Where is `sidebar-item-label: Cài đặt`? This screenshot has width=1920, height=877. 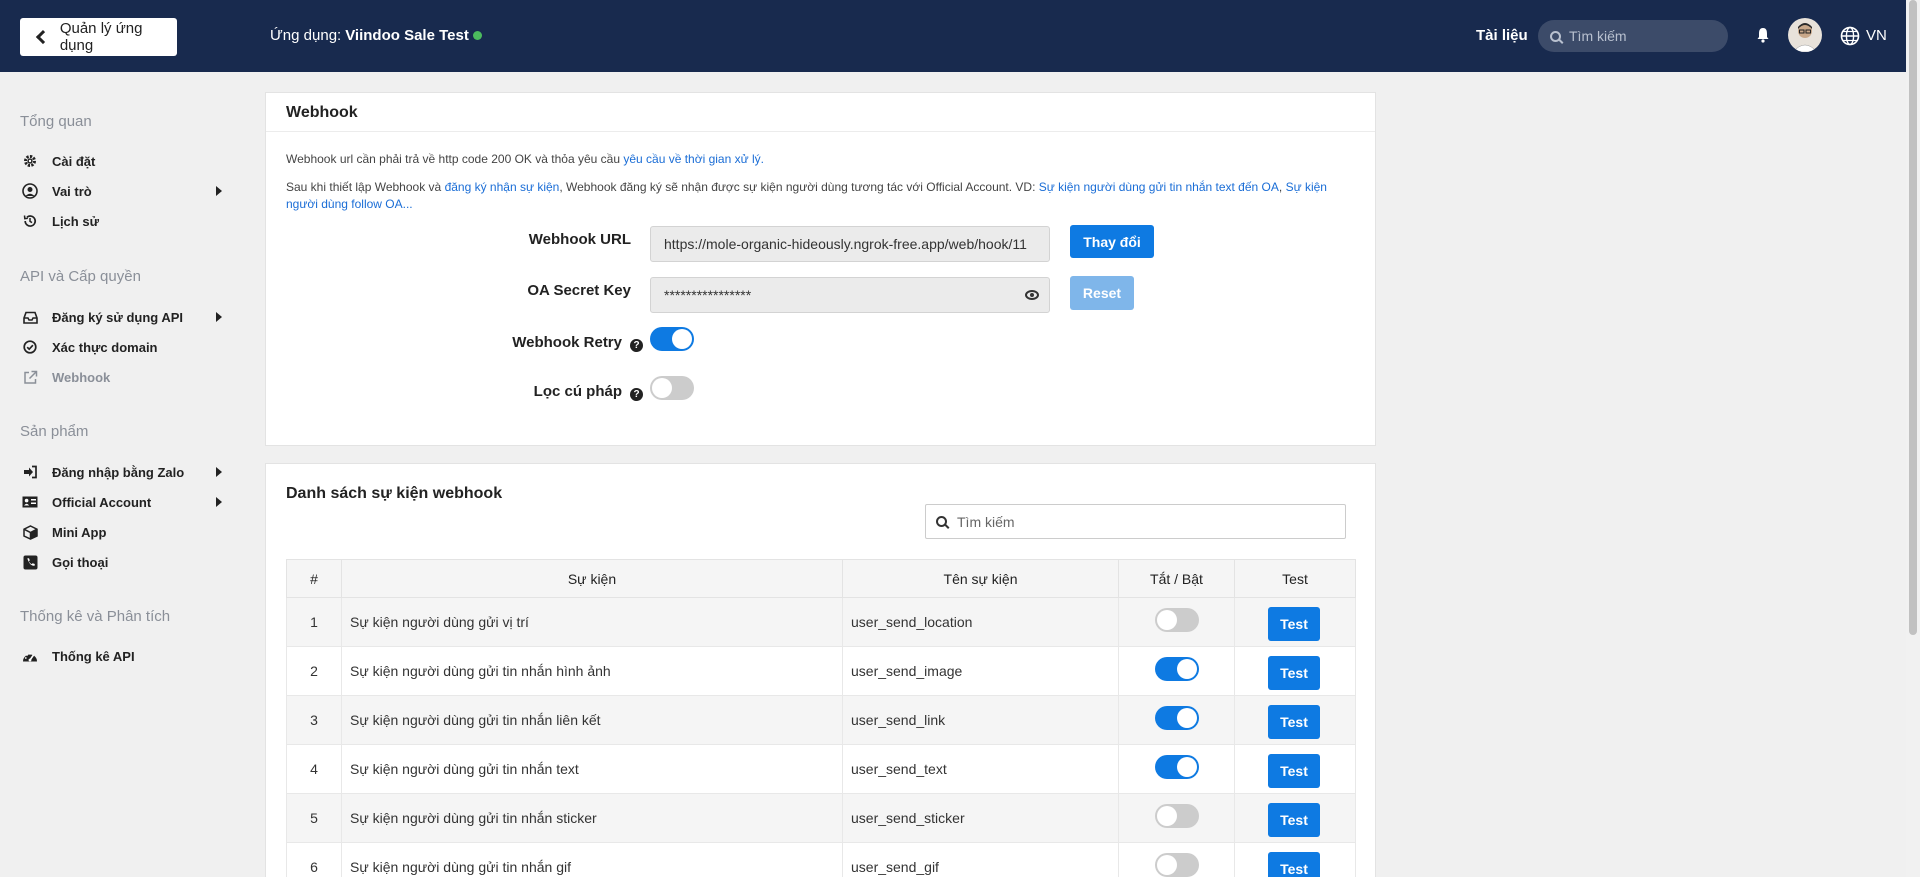
sidebar-item-label: Cài đặt is located at coordinates (74, 161).